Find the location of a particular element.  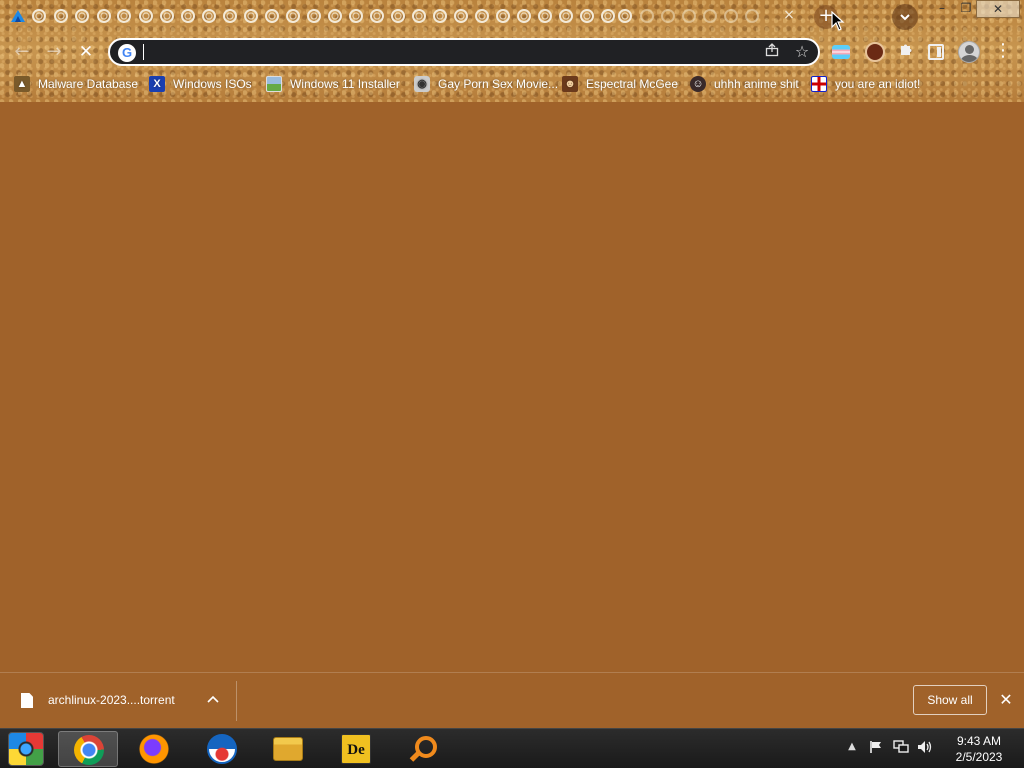

x-icon: X is located at coordinates (157, 84).